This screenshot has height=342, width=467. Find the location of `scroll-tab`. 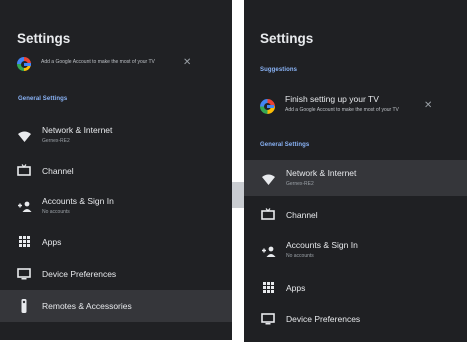

scroll-tab is located at coordinates (238, 195).